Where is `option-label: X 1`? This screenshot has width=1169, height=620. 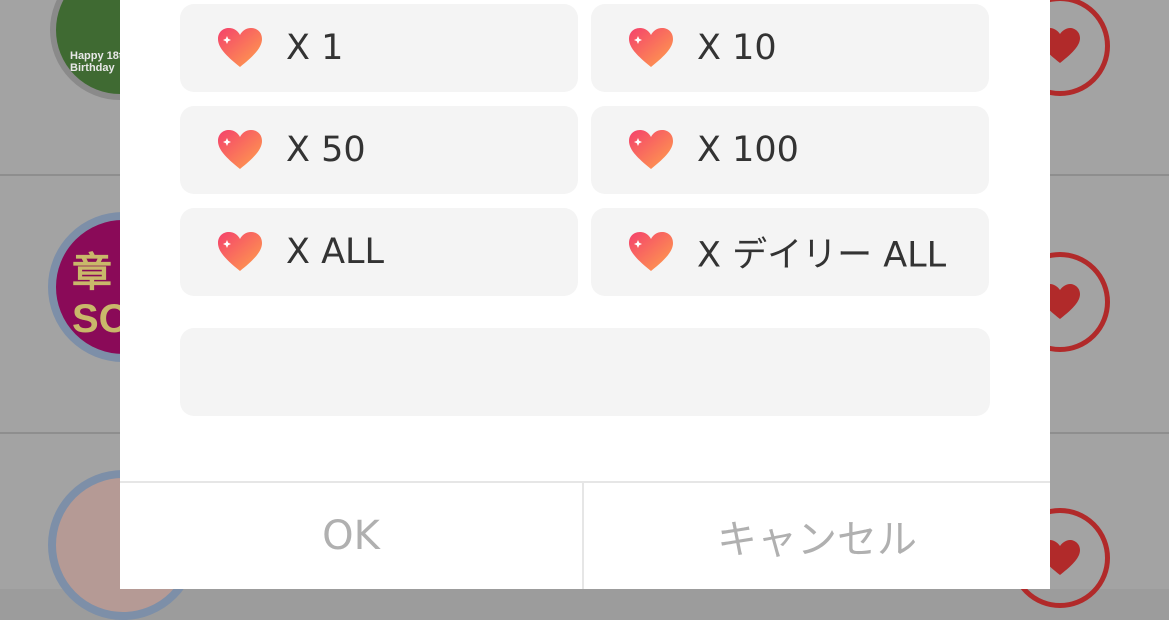
option-label: X 1 is located at coordinates (315, 48).